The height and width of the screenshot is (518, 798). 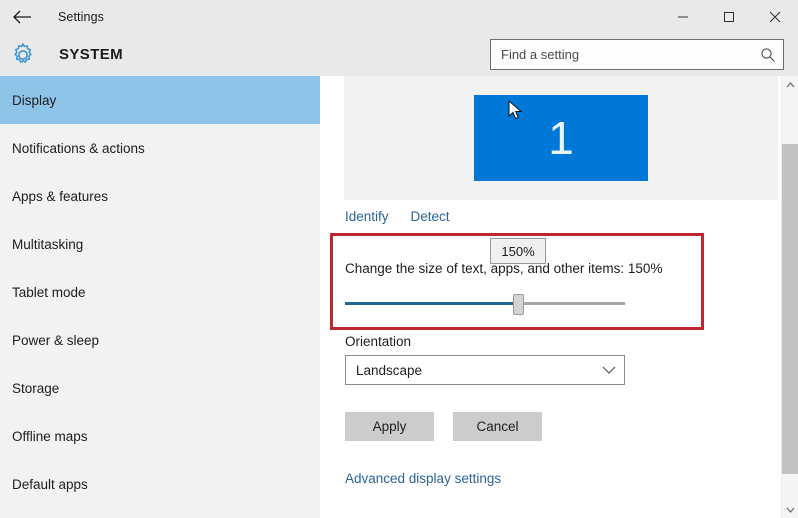 What do you see at coordinates (56, 340) in the screenshot?
I see `sidebar-item-label: Power & sleep` at bounding box center [56, 340].